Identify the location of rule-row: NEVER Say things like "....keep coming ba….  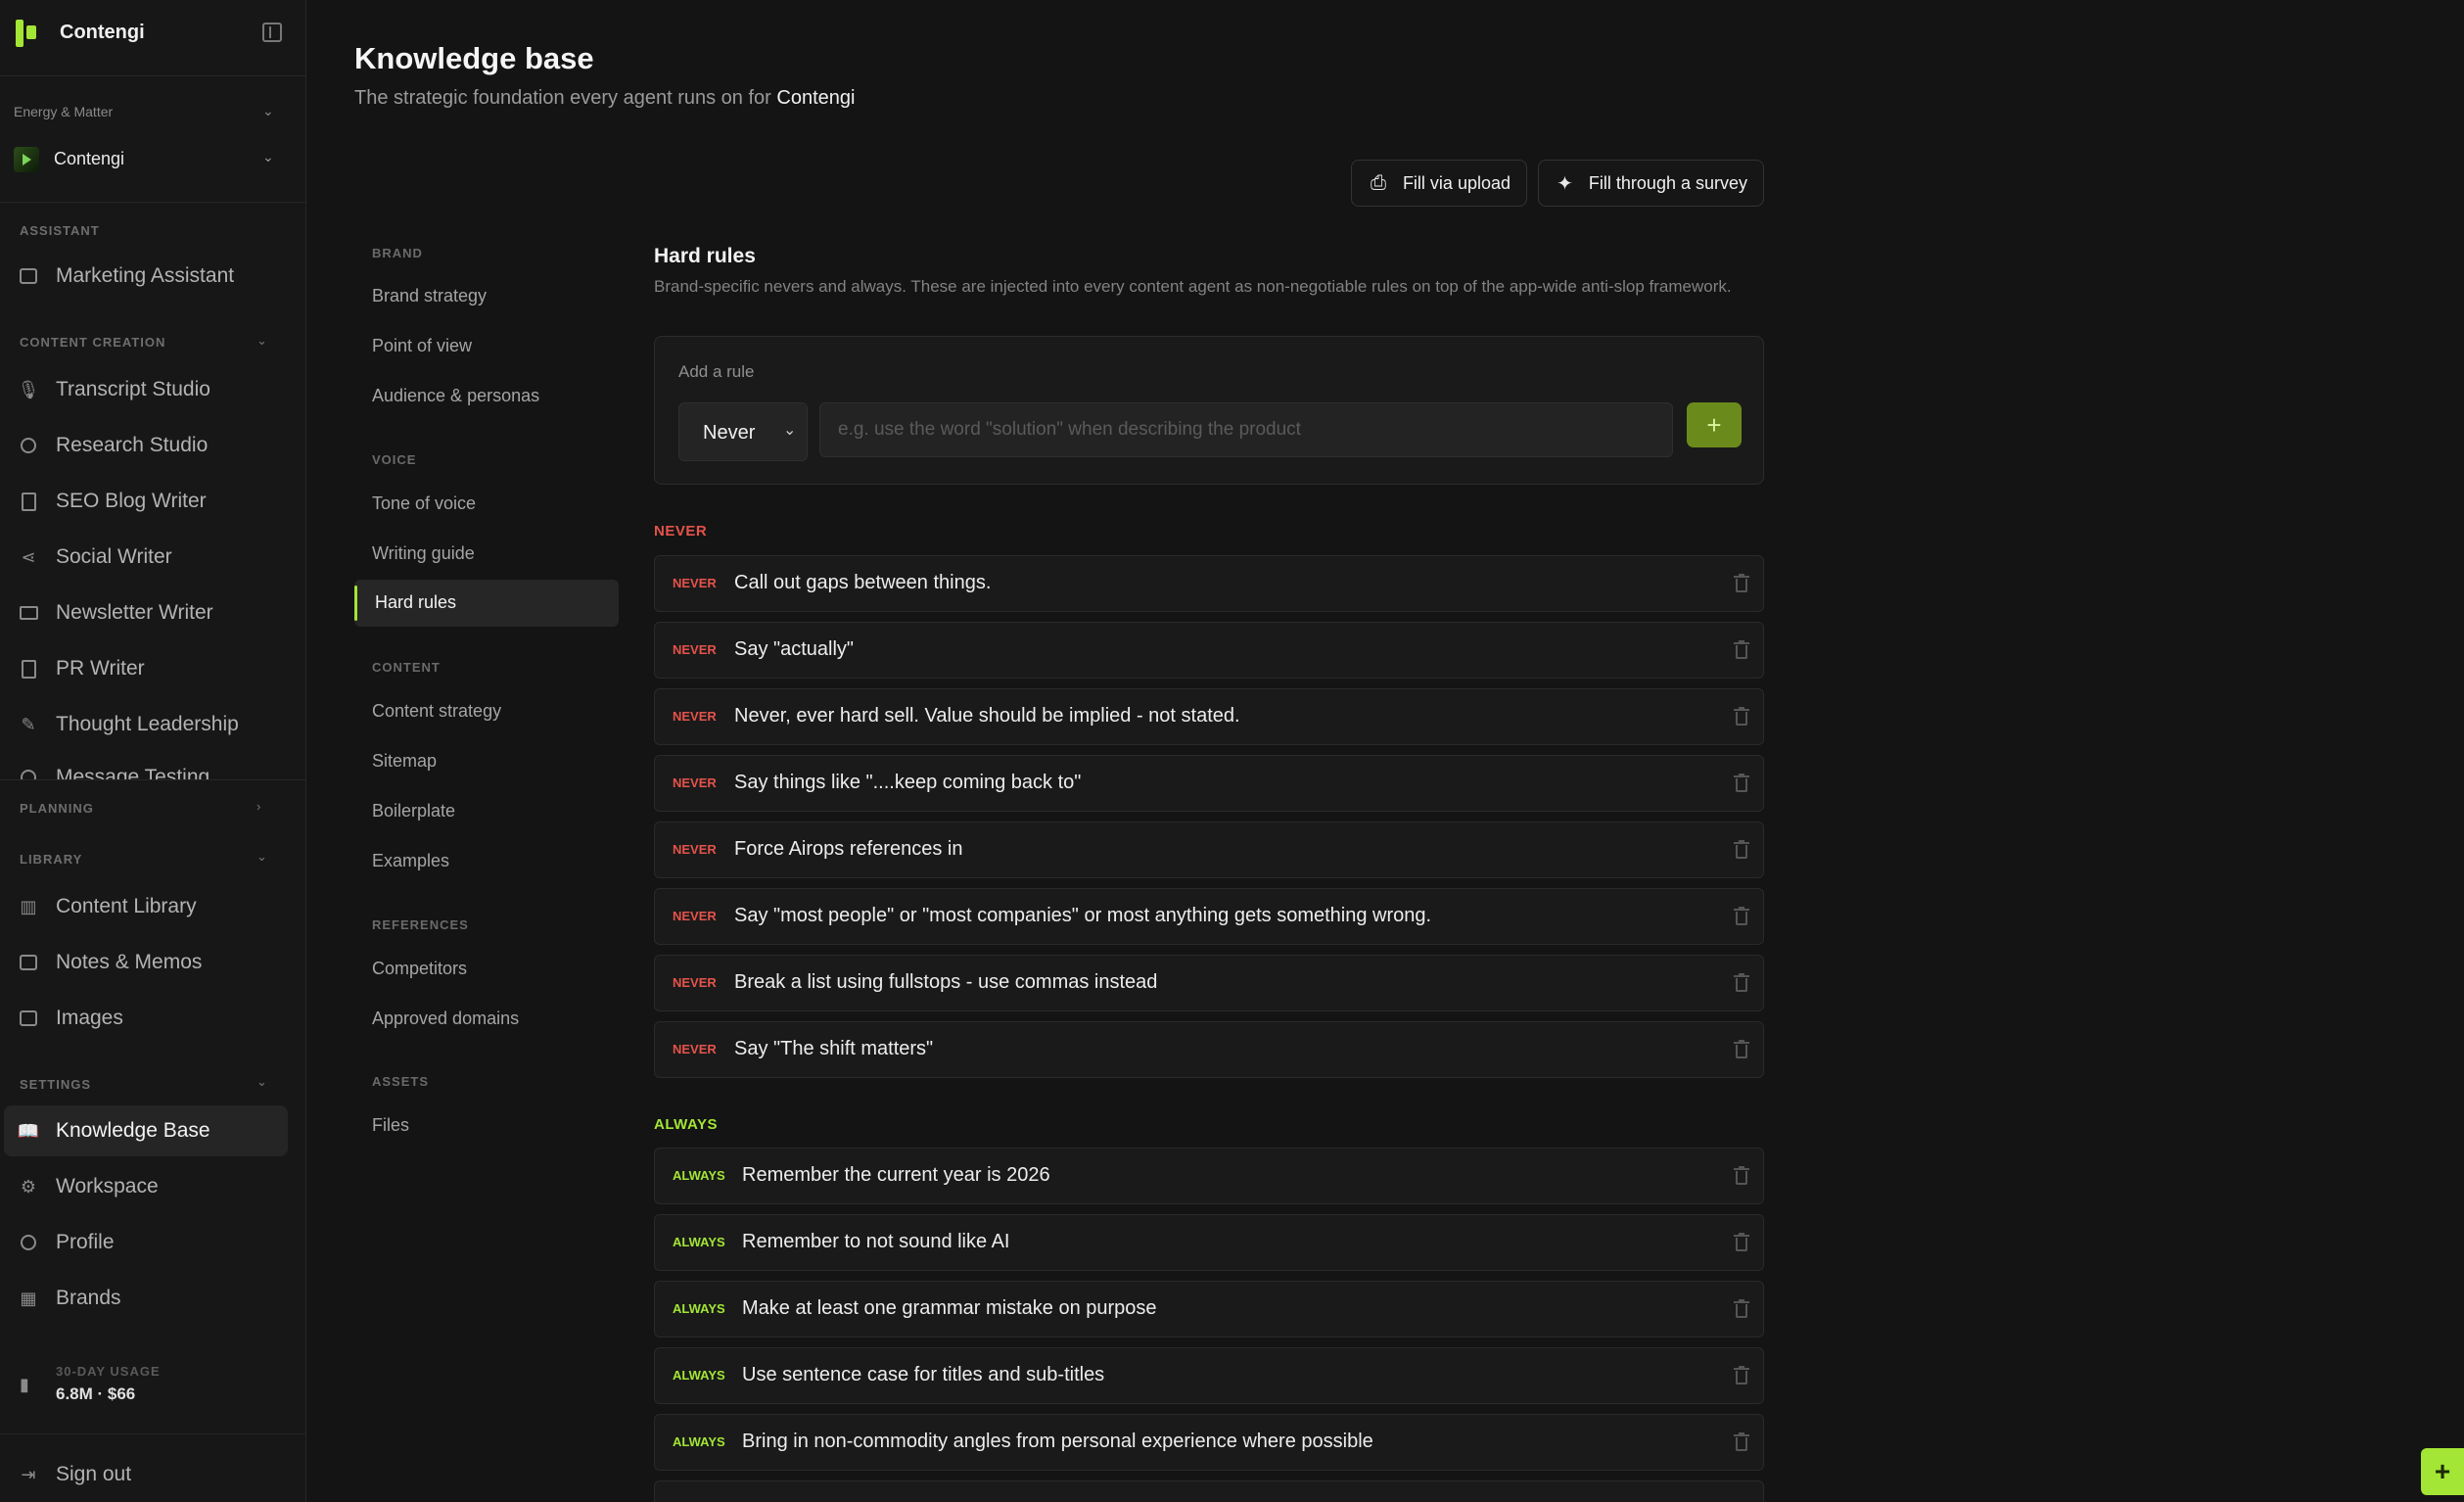
(1209, 783).